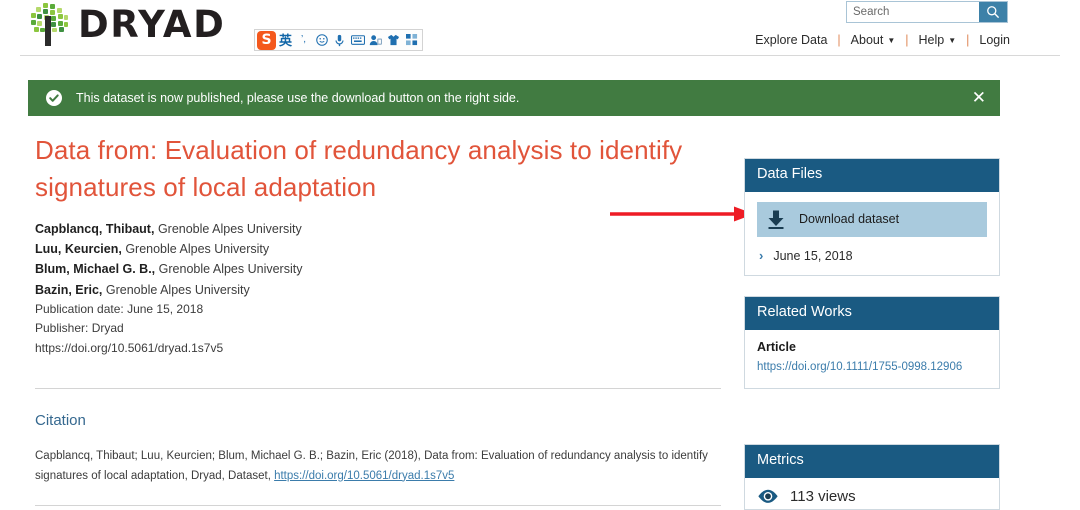  Describe the element at coordinates (540, 55) in the screenshot. I see `header-divider` at that location.